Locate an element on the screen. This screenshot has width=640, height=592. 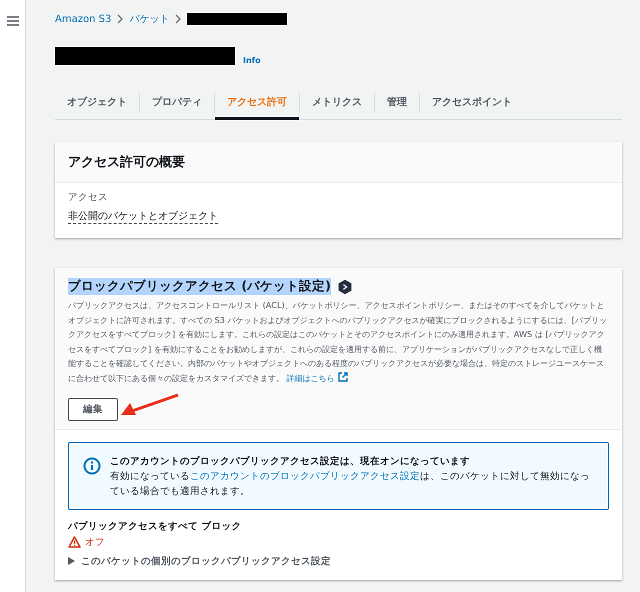
tab: オブジェクト is located at coordinates (97, 103).